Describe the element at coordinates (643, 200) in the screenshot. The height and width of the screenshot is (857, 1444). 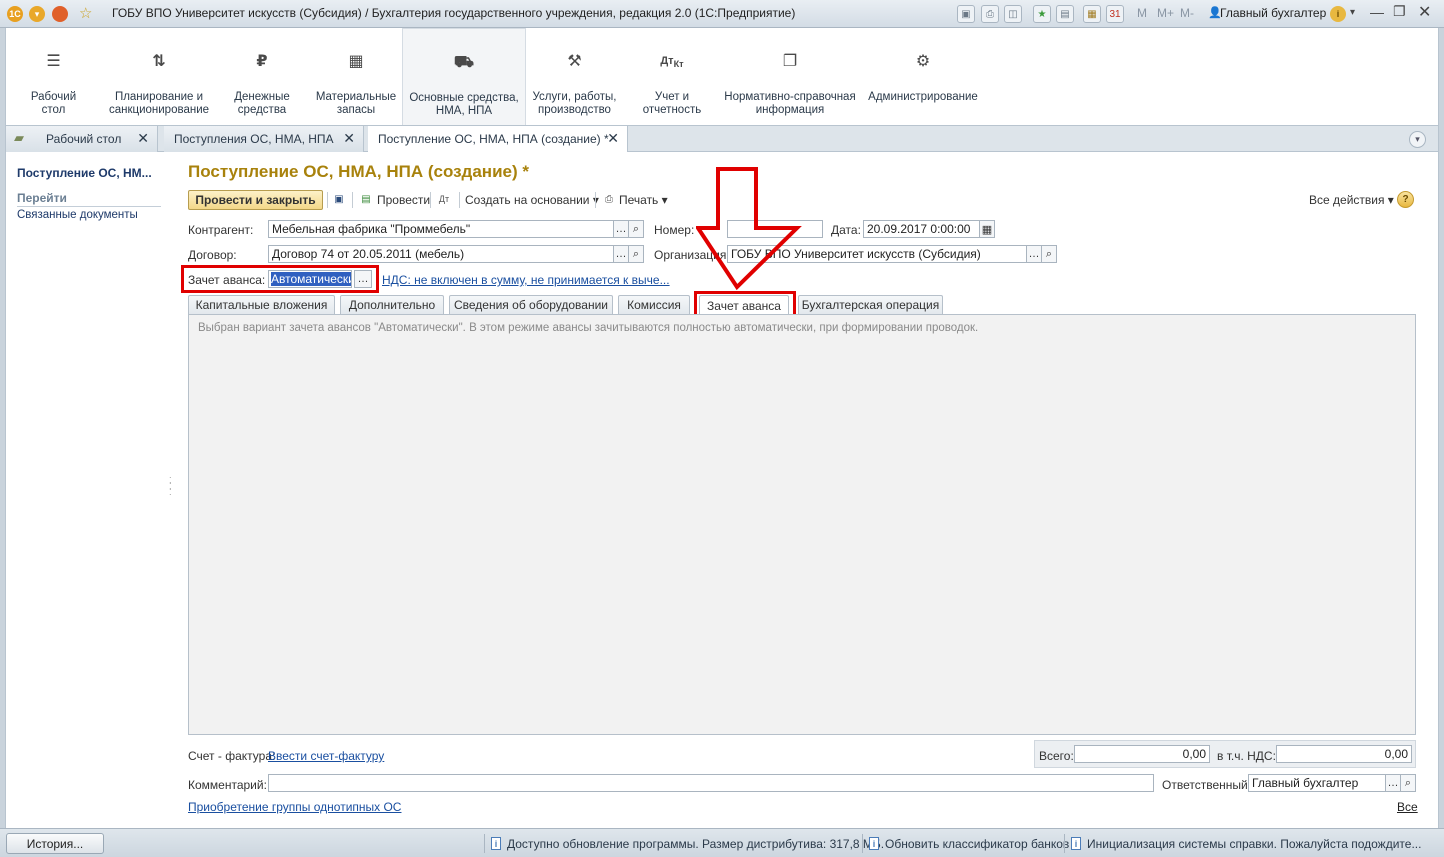
I see `print-button: Печать ▾` at that location.